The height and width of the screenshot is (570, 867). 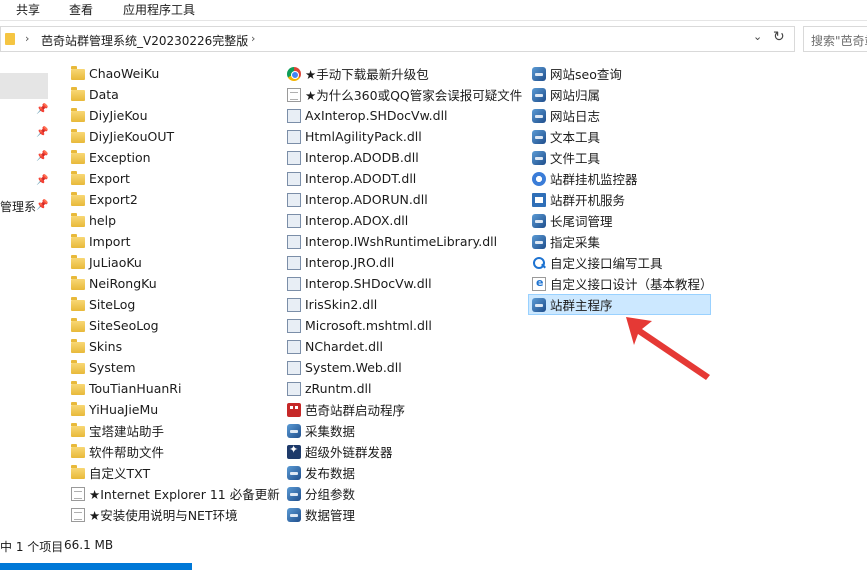 What do you see at coordinates (144, 40) in the screenshot?
I see `breadcrumb-folder: 芭奇站群管理系统_V20230226完整版` at bounding box center [144, 40].